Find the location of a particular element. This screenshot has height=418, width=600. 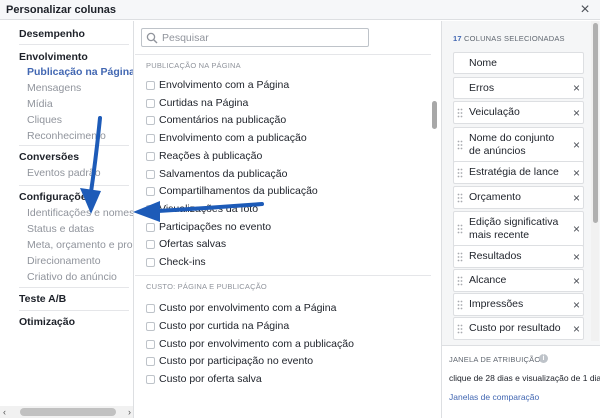

column-option-label: Custo por curtida na Página is located at coordinates (224, 325).